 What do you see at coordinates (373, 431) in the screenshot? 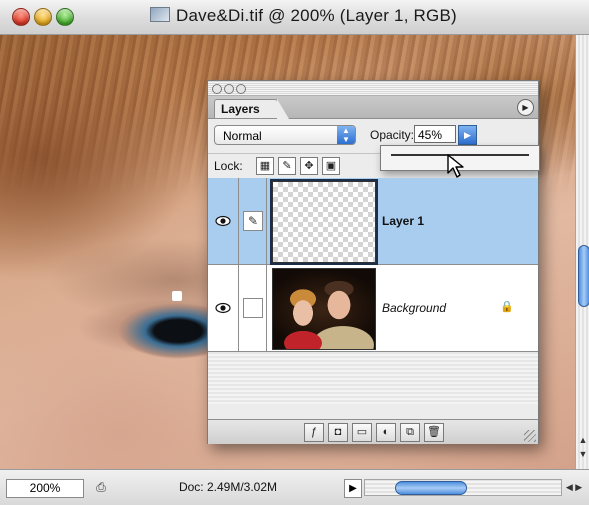
I see `palette-bottom-bar: ƒ ◘ ▭ ◐ ⧉ 🗑` at bounding box center [373, 431].